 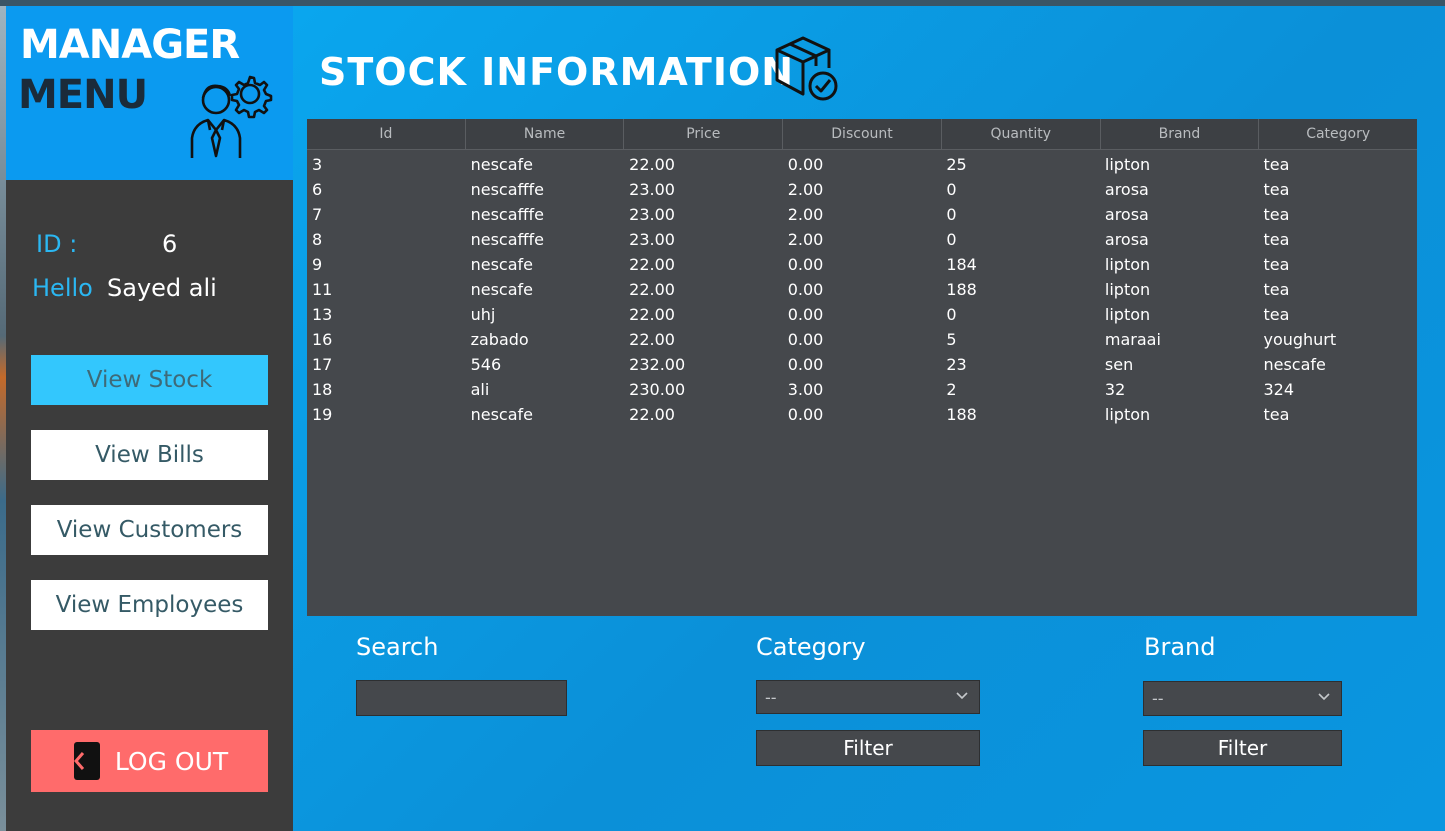 What do you see at coordinates (1242, 698) in the screenshot?
I see `brand-select: --` at bounding box center [1242, 698].